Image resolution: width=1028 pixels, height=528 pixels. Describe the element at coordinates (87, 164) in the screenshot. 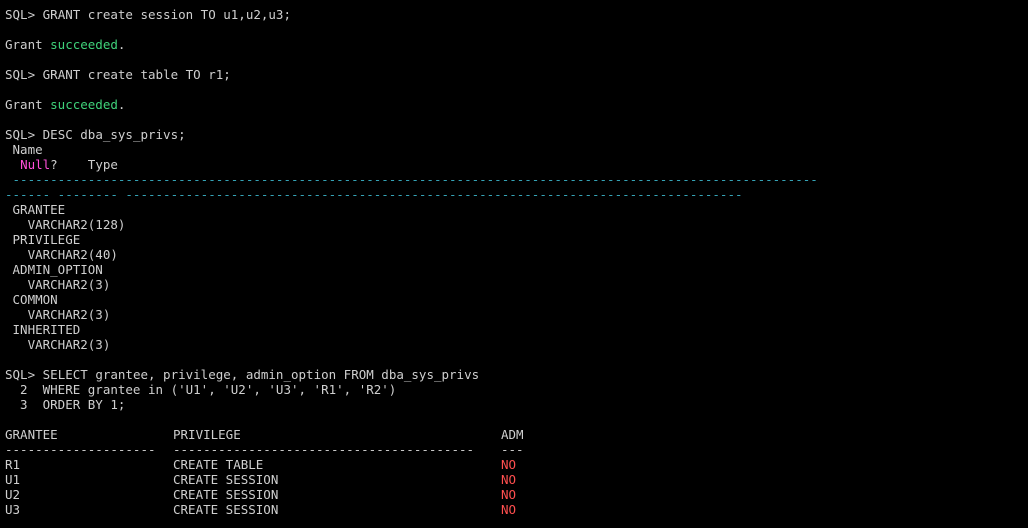

I see `type-header: Type` at that location.